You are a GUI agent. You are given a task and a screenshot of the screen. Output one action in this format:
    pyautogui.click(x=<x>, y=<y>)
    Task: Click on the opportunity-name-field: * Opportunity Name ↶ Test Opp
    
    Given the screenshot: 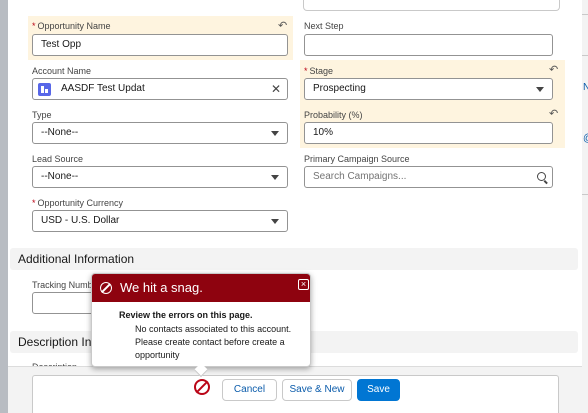 What is the action you would take?
    pyautogui.click(x=160, y=38)
    